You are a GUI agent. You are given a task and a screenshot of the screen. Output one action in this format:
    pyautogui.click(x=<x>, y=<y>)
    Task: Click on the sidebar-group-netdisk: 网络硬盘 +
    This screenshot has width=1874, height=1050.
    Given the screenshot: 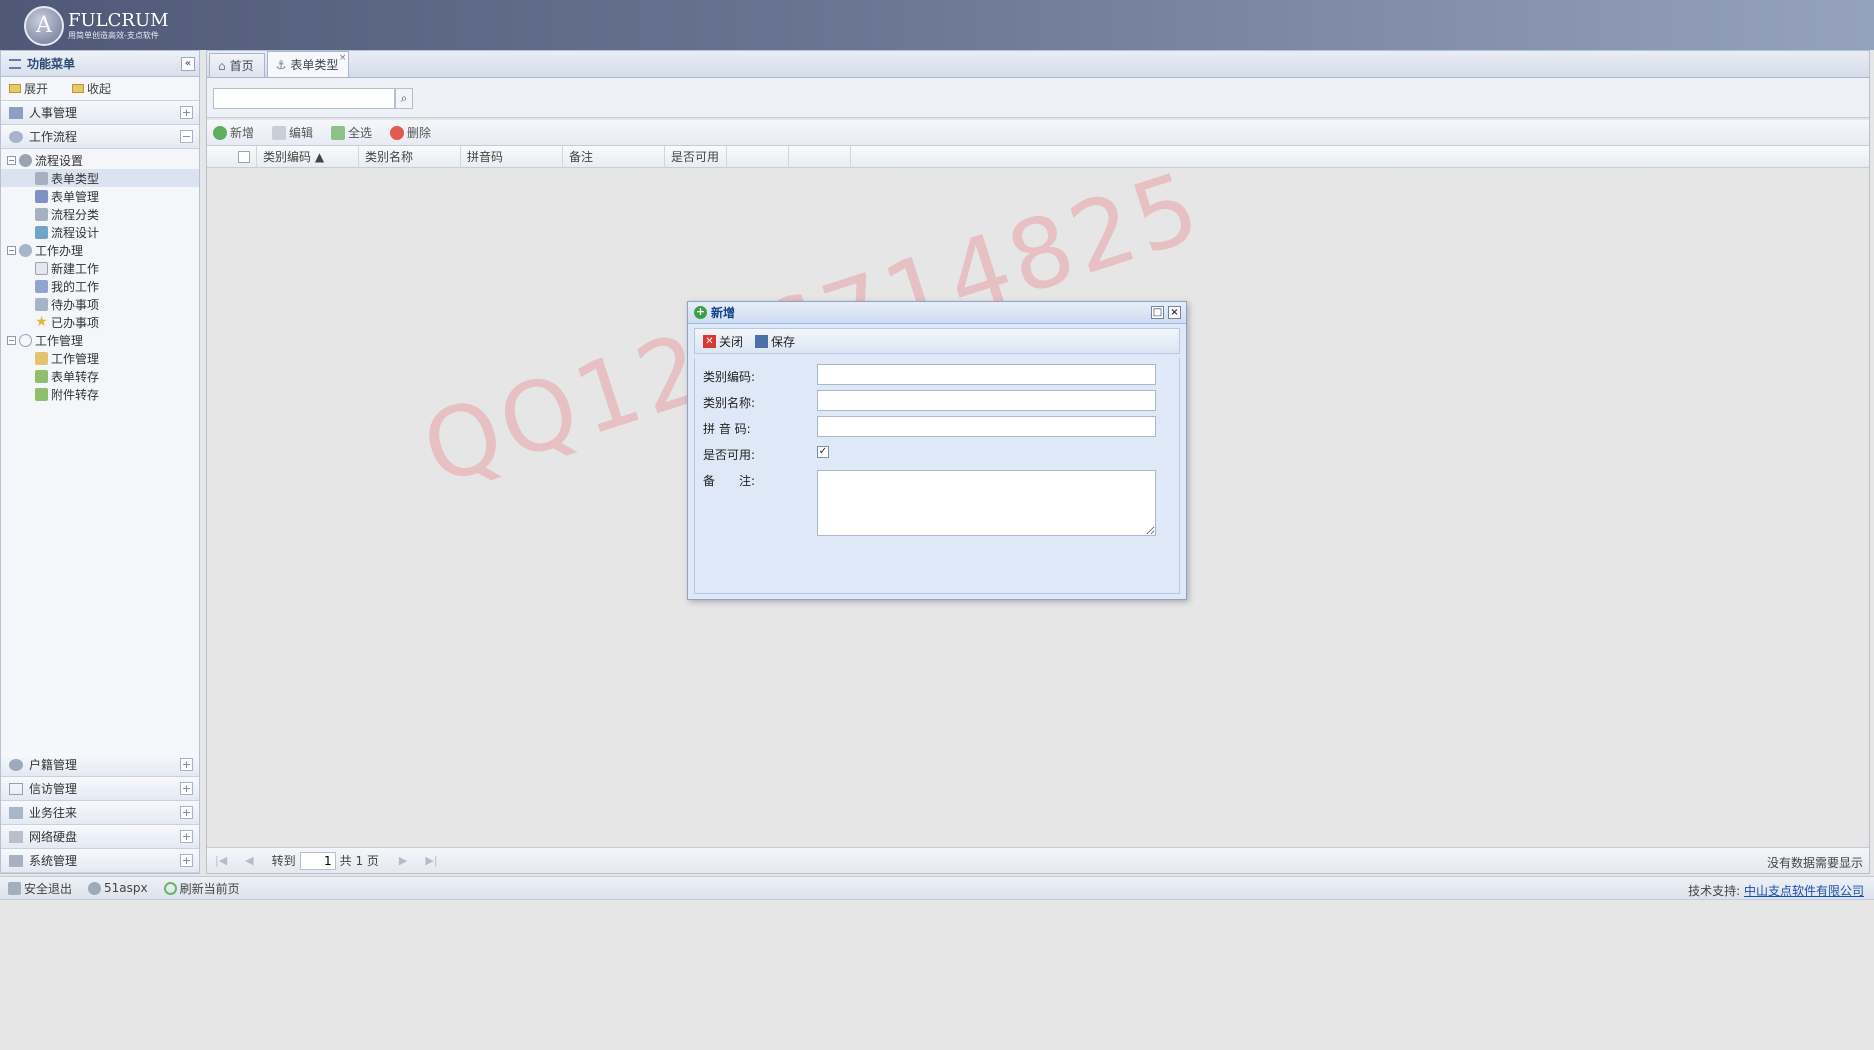 What is the action you would take?
    pyautogui.click(x=100, y=837)
    